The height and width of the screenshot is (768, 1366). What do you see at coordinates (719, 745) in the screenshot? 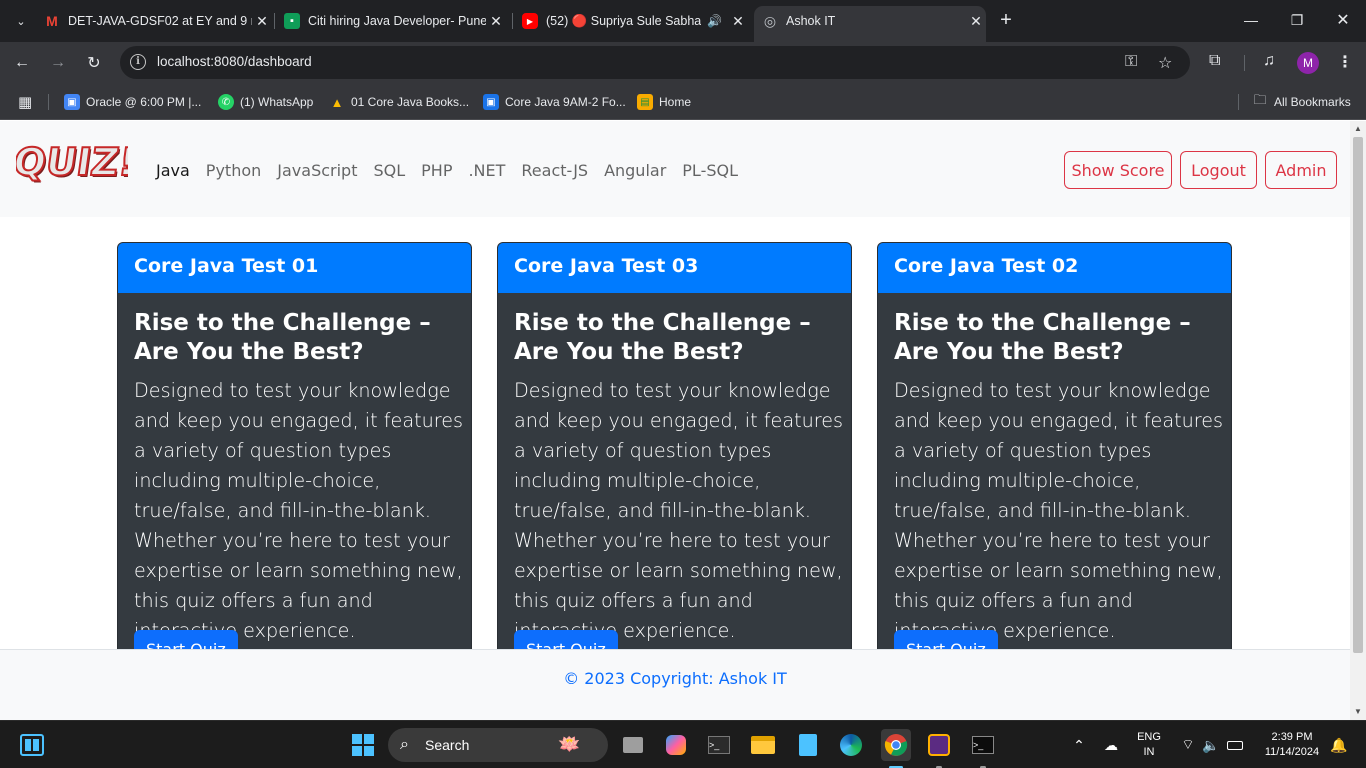
I see `terminal-icon: >_` at bounding box center [719, 745].